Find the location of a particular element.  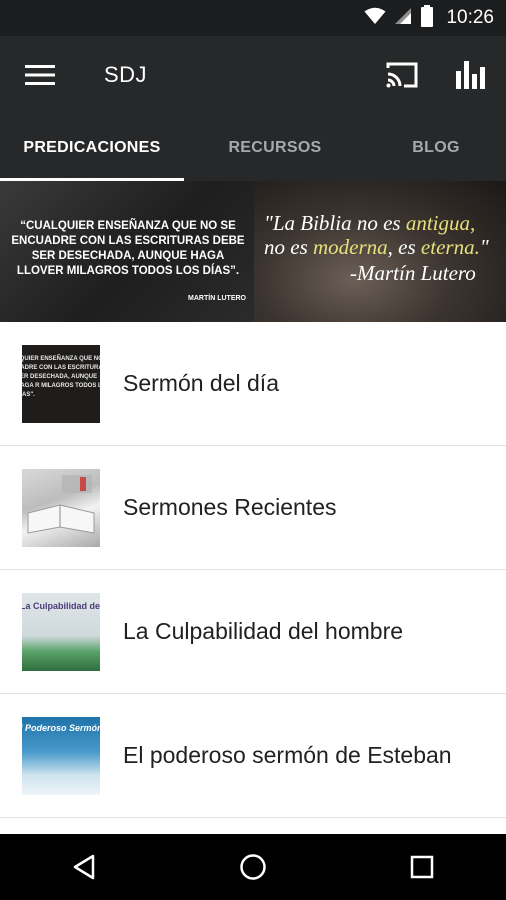

open-bible-icon is located at coordinates (61, 504).